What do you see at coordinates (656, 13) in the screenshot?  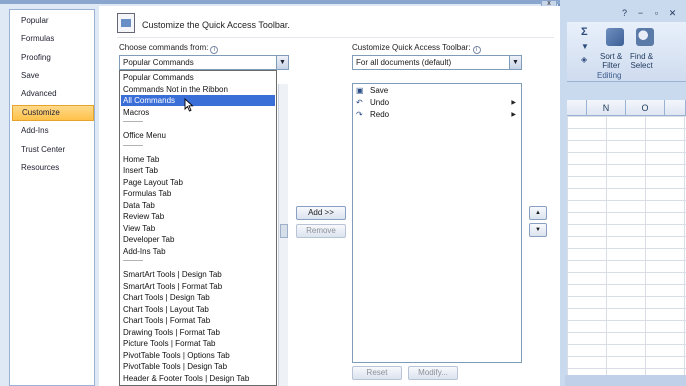 I see `restore-icon: ▫` at bounding box center [656, 13].